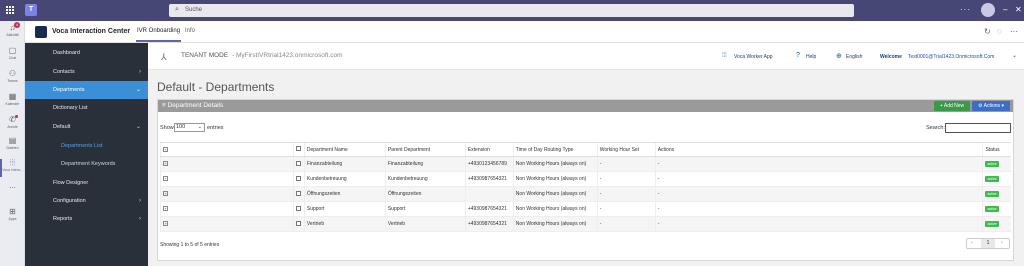 The image size is (1024, 266). What do you see at coordinates (991, 106) in the screenshot?
I see `actions-button: ⚙ Actions ▾` at bounding box center [991, 106].